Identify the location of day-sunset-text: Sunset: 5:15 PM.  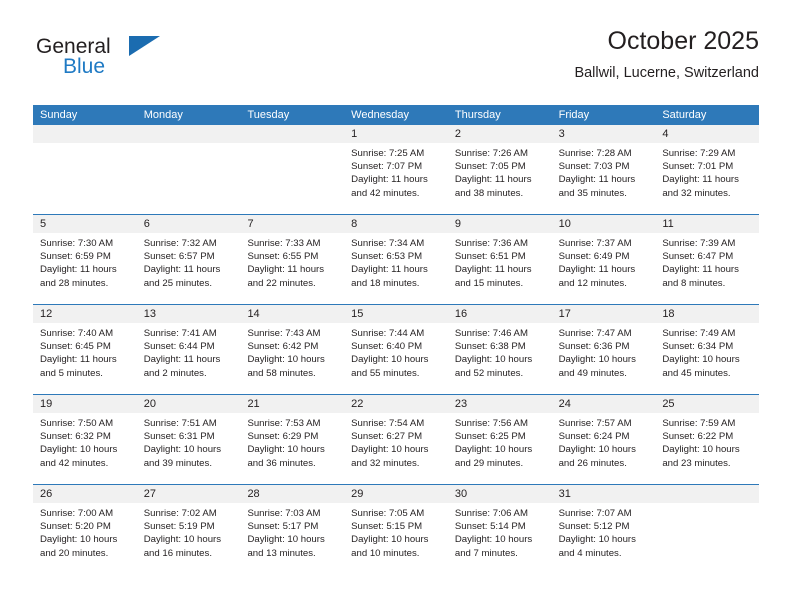
(387, 527).